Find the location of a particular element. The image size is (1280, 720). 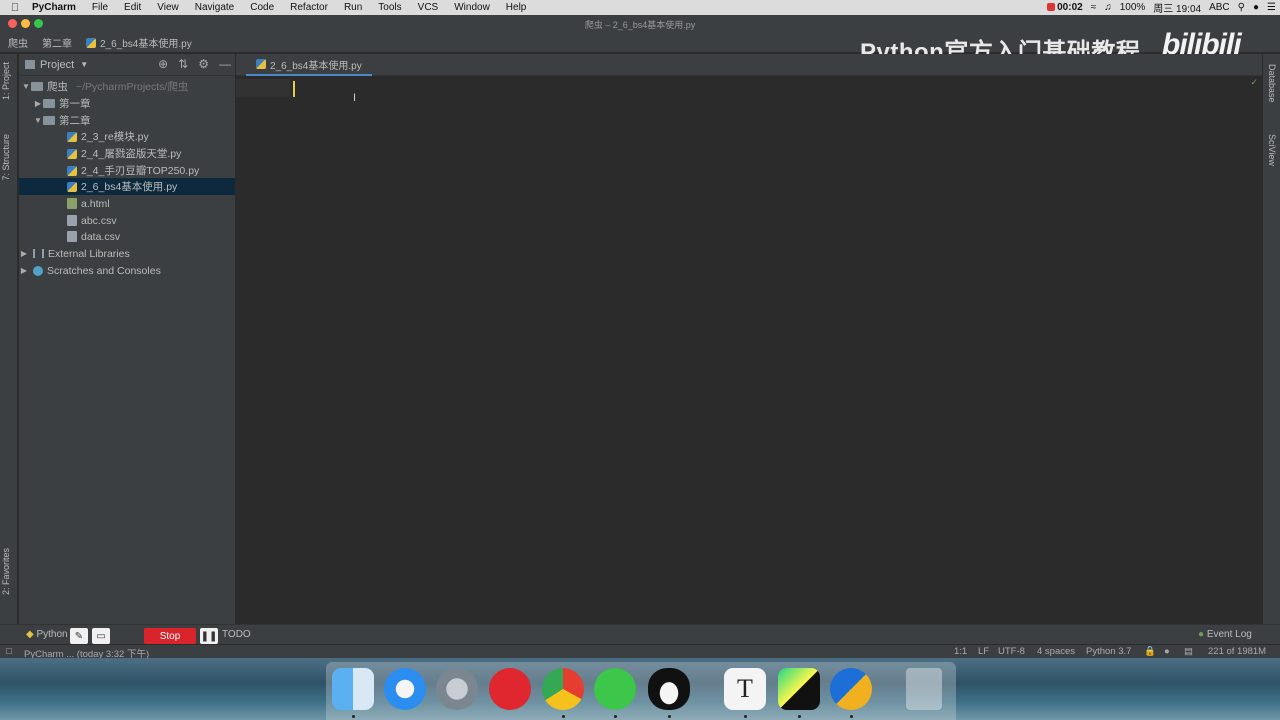

menu-app-name: PyCharm is located at coordinates (57, 7).